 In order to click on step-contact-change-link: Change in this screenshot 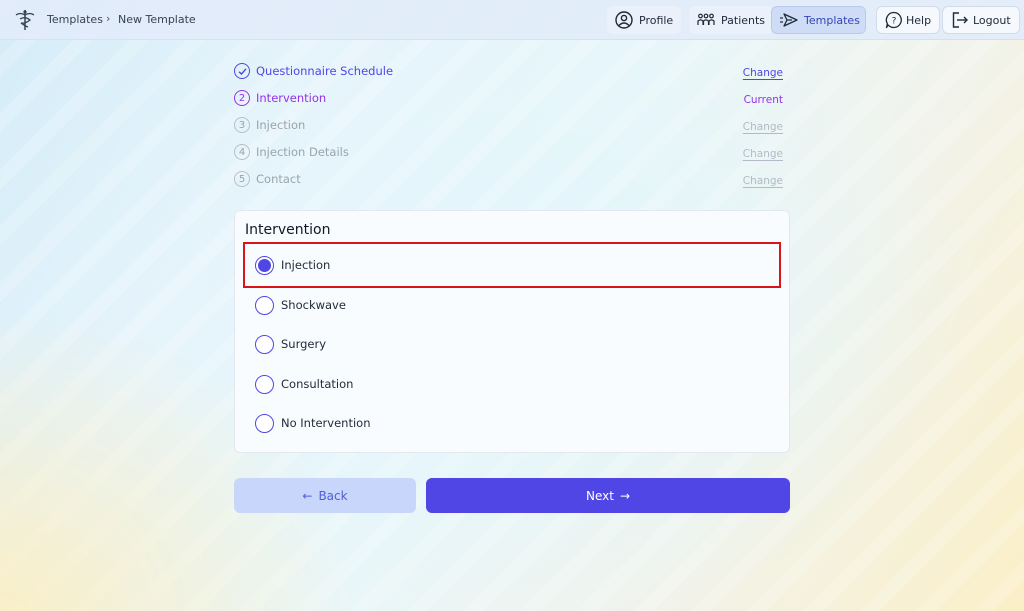, I will do `click(762, 181)`.